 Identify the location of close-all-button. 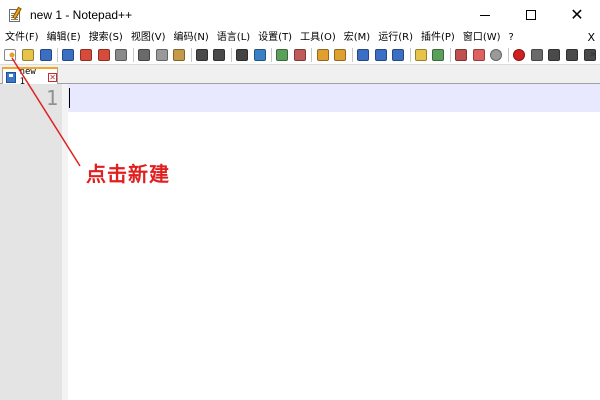
(103, 55).